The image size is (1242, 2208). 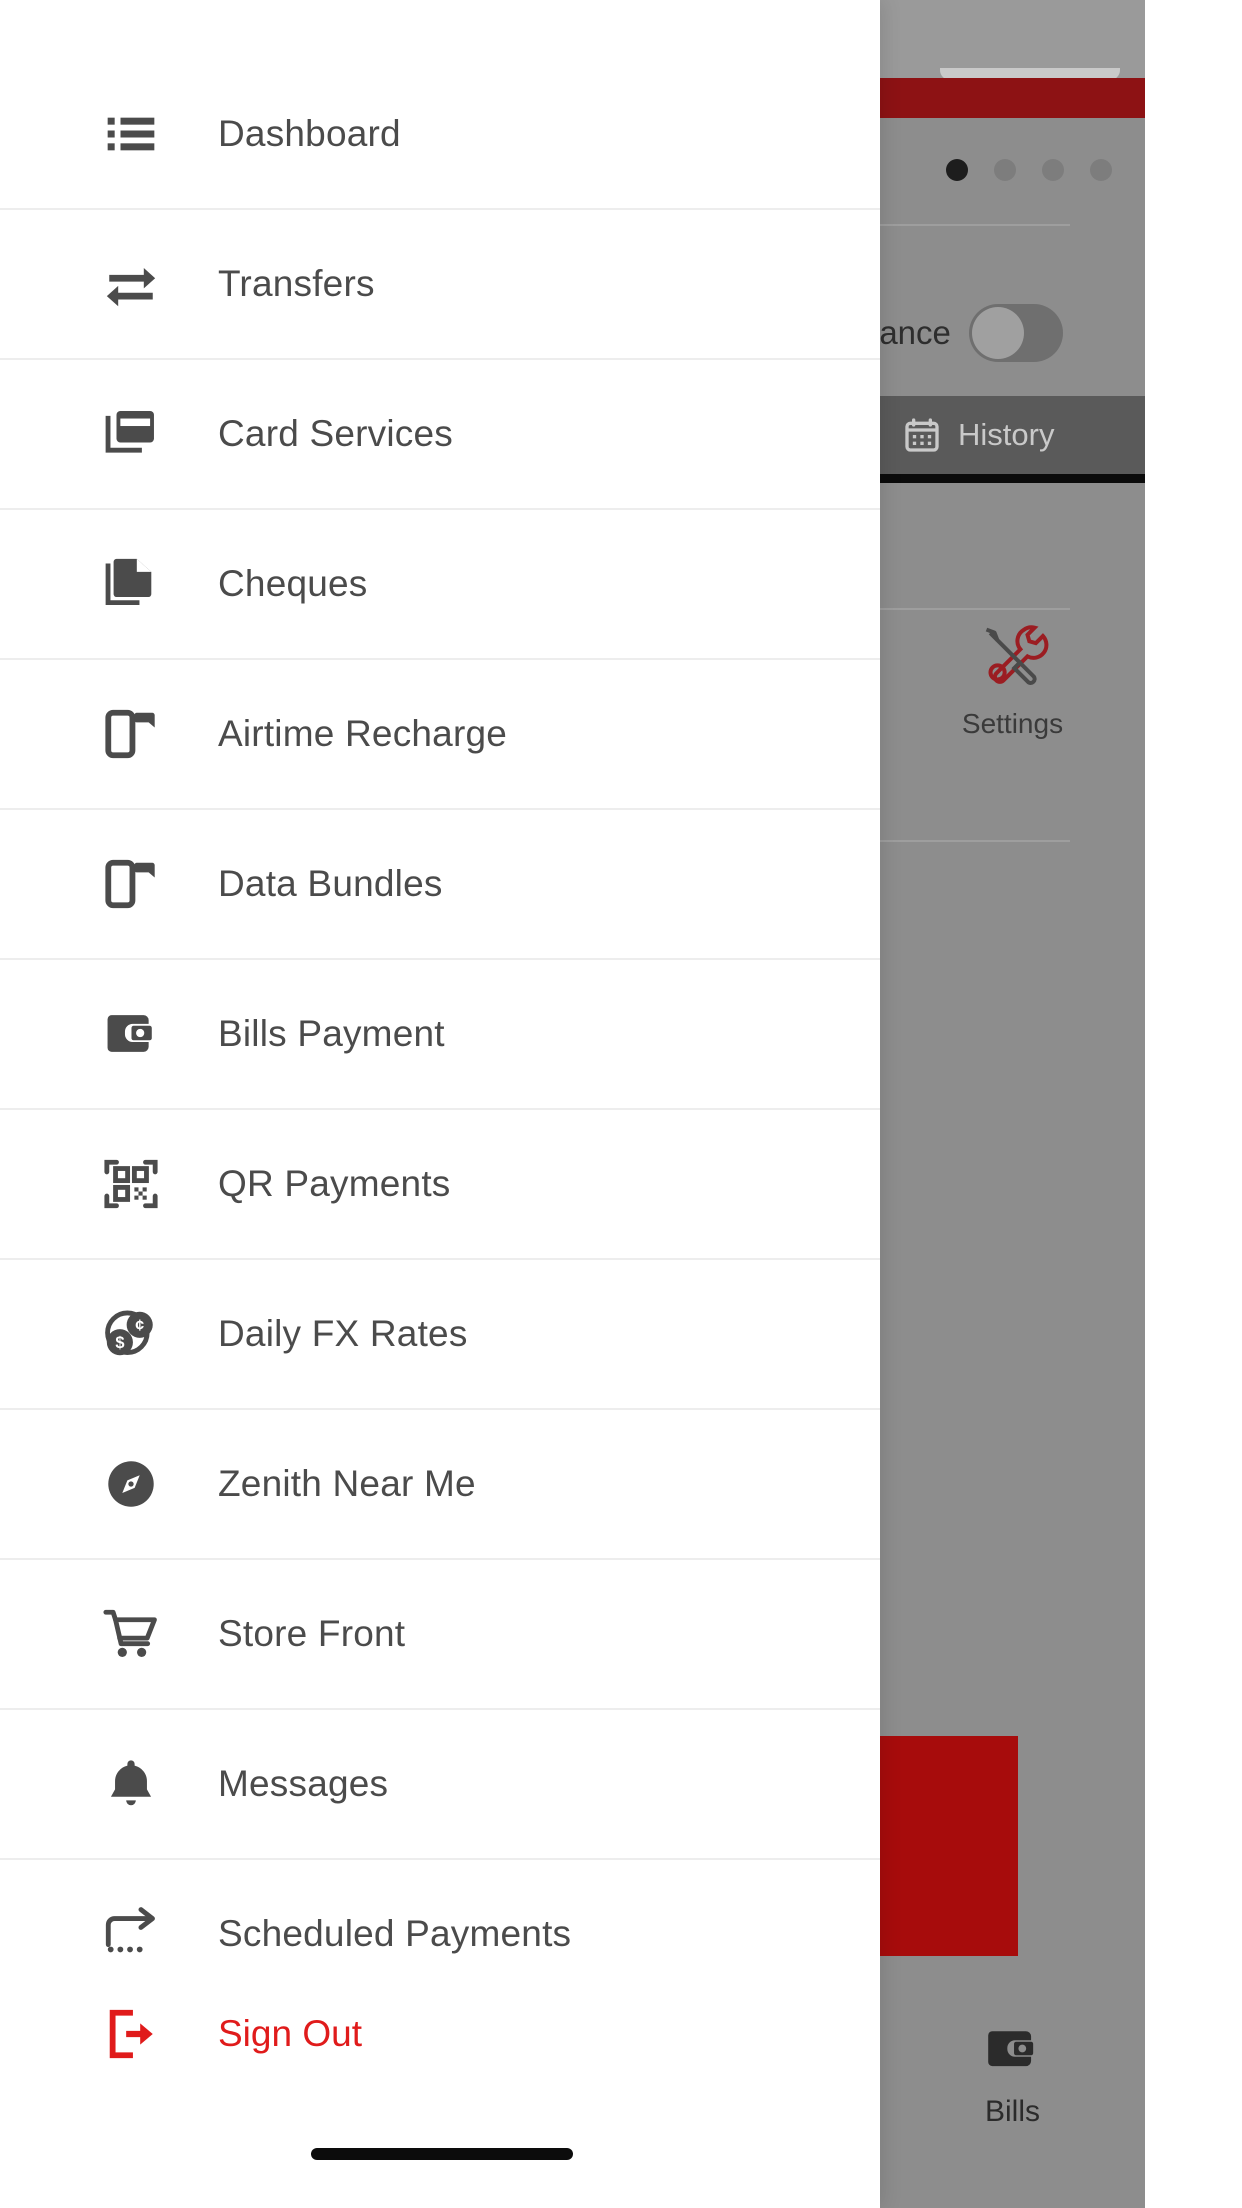 What do you see at coordinates (915, 332) in the screenshot?
I see `balance-label: lance` at bounding box center [915, 332].